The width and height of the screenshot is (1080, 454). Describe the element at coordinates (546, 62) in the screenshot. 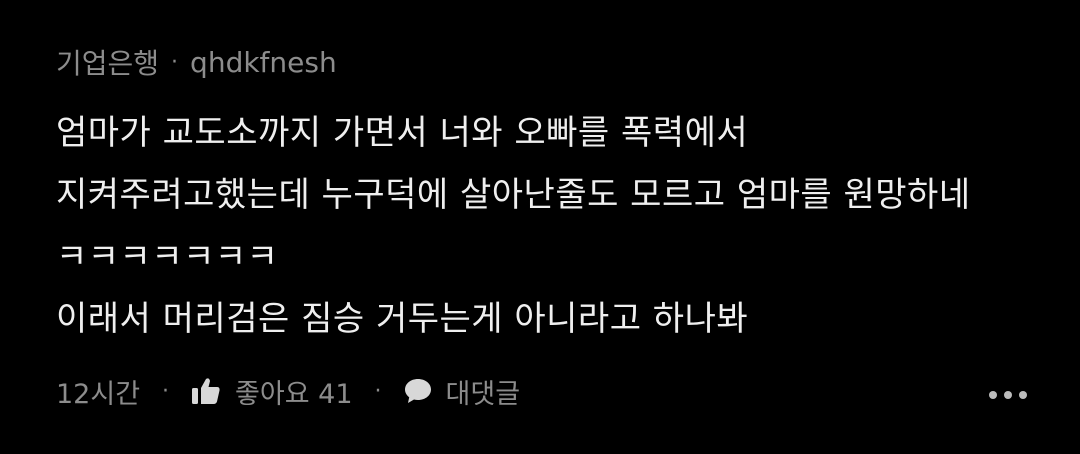

I see `comment-header: 기업은행 · qhdkfnesh` at that location.